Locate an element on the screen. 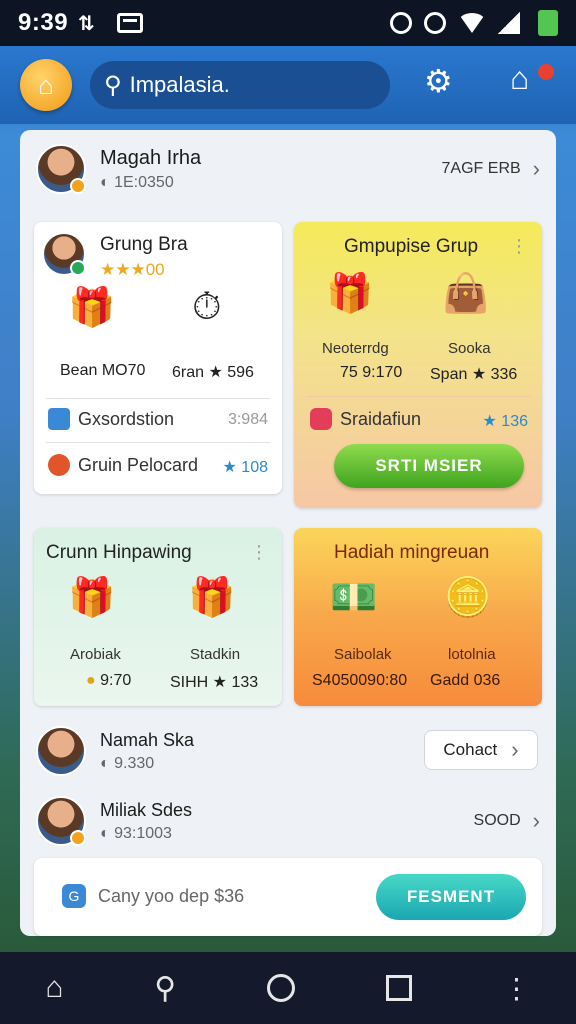 The width and height of the screenshot is (576, 1024). app-icon: G is located at coordinates (74, 896).